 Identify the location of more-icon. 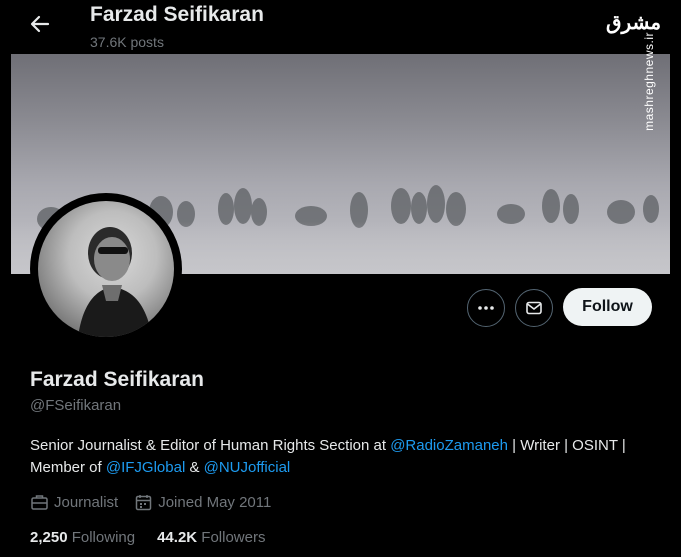
(486, 308).